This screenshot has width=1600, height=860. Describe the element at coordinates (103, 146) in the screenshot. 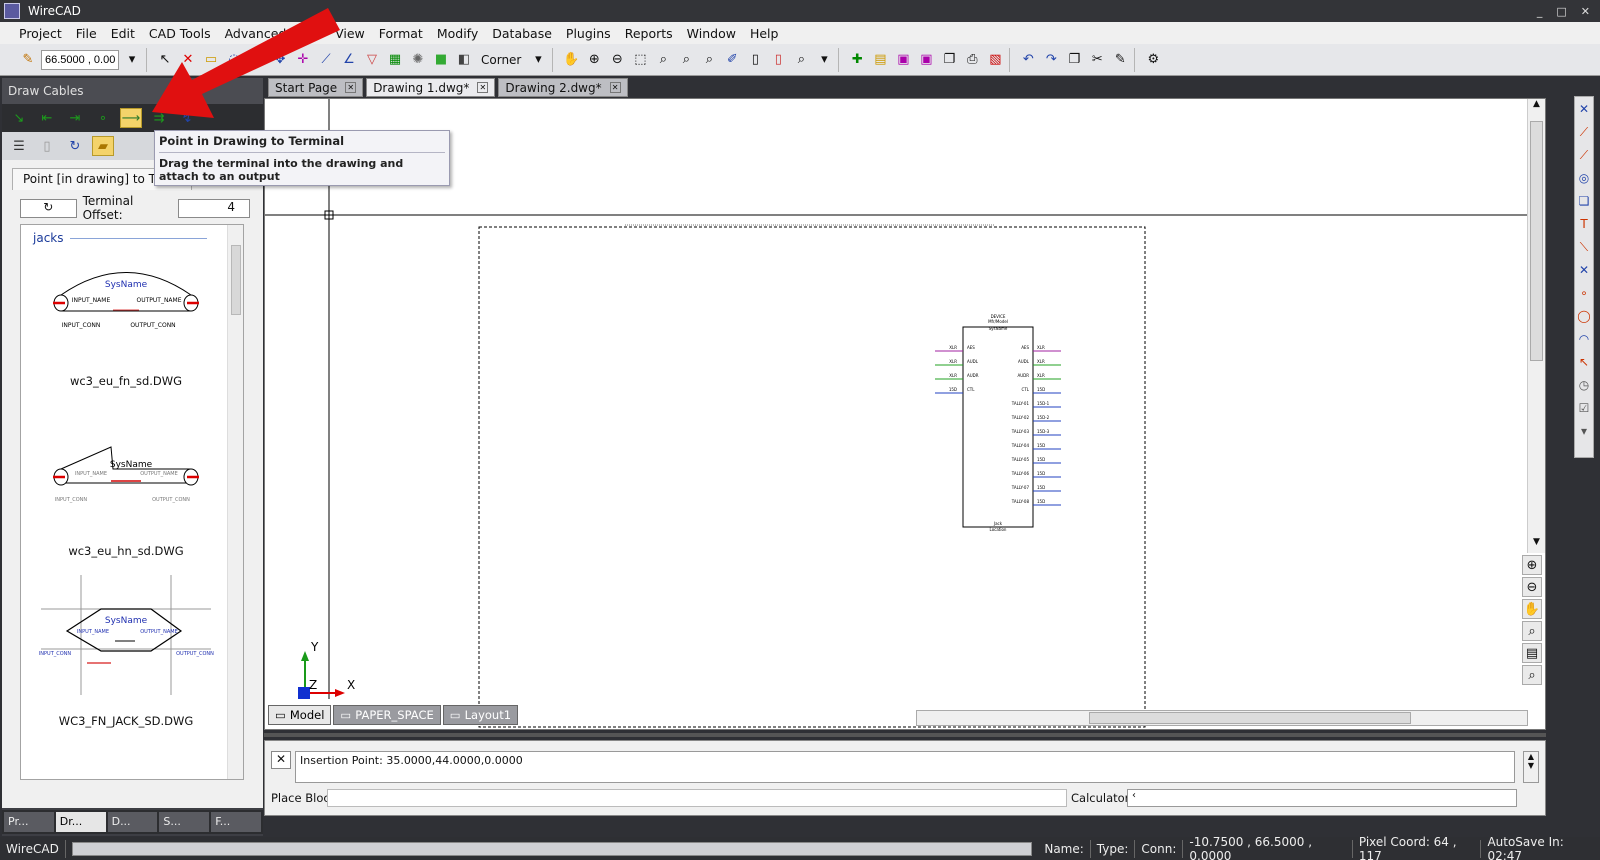

I see `folder-icon: ▰` at that location.